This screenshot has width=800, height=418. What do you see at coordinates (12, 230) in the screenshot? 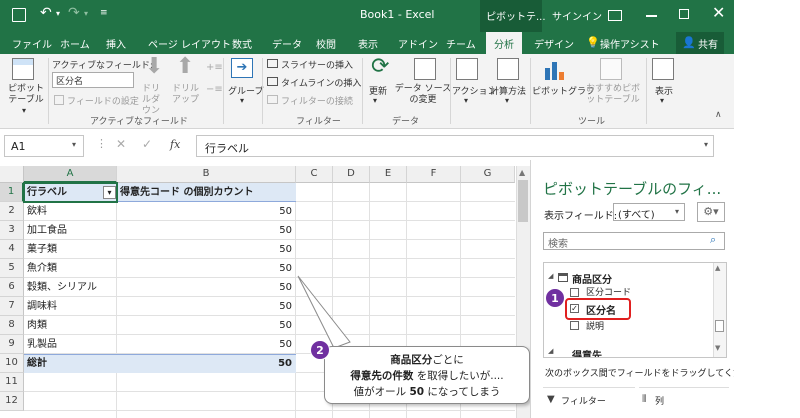
I see `row-header: 3` at bounding box center [12, 230].